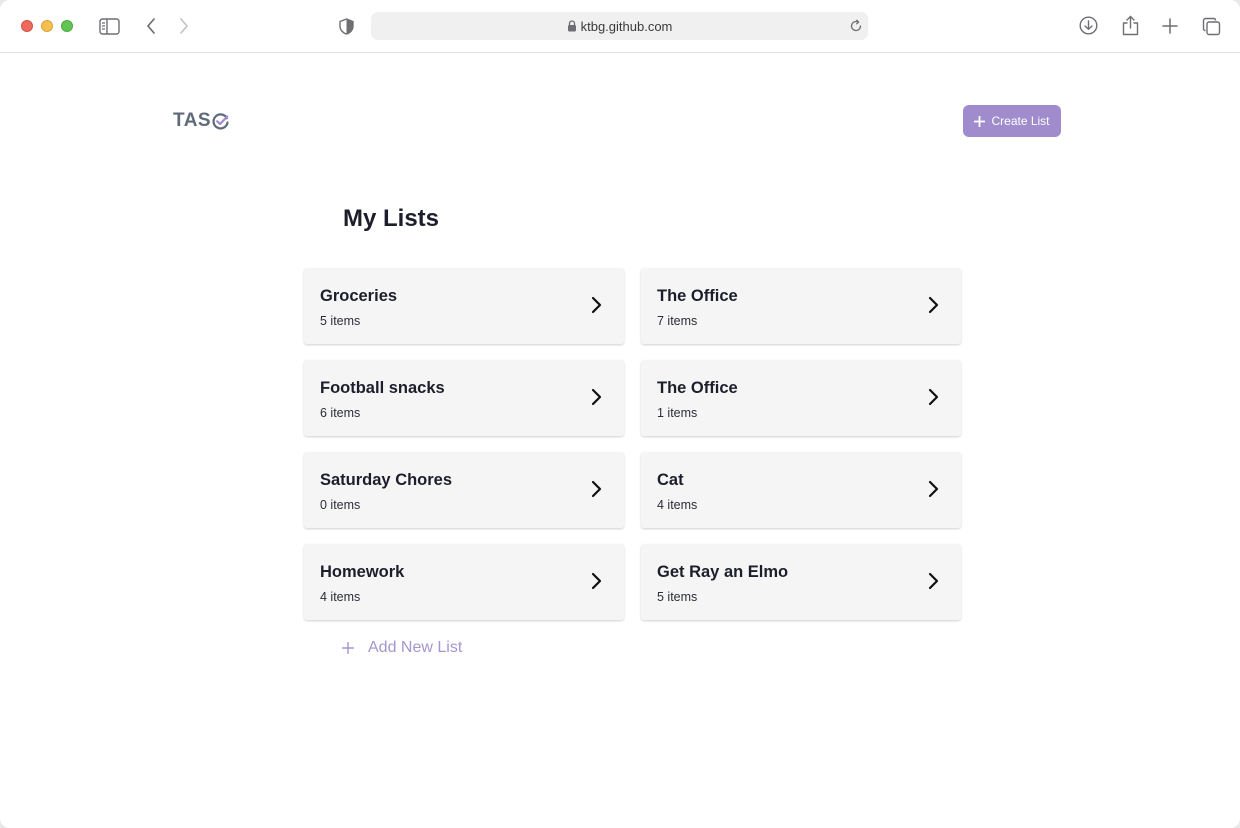 The image size is (1240, 828). I want to click on list-card: Saturday Chores 0 items, so click(464, 490).